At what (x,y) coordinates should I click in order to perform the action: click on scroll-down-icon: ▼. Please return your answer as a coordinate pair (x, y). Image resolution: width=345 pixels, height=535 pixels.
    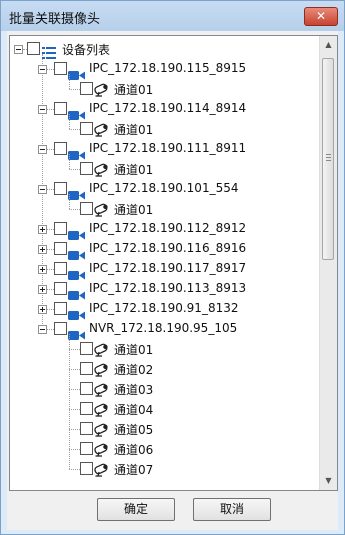
    Looking at the image, I should click on (328, 480).